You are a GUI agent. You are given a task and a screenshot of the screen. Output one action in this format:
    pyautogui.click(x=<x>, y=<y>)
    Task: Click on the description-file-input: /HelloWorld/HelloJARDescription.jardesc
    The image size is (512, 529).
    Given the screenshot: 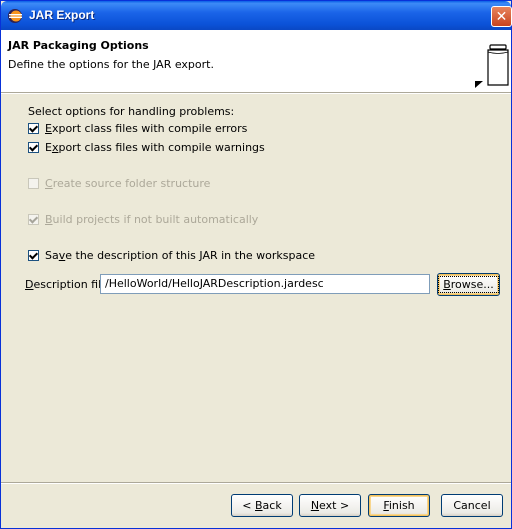 What is the action you would take?
    pyautogui.click(x=265, y=284)
    